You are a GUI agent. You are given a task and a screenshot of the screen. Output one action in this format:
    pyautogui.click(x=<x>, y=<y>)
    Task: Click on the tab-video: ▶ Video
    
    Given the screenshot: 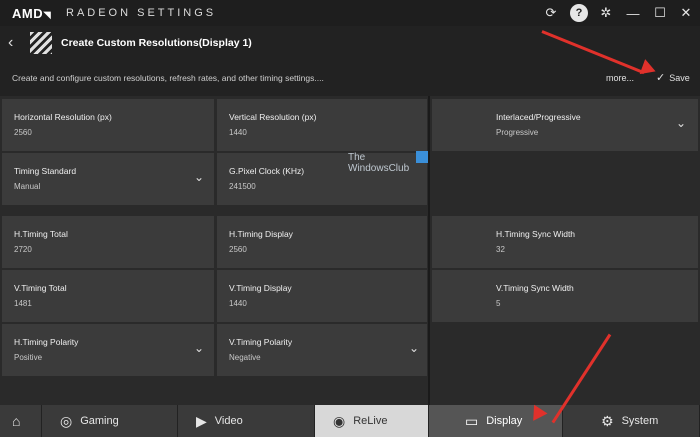 What is the action you would take?
    pyautogui.click(x=246, y=421)
    